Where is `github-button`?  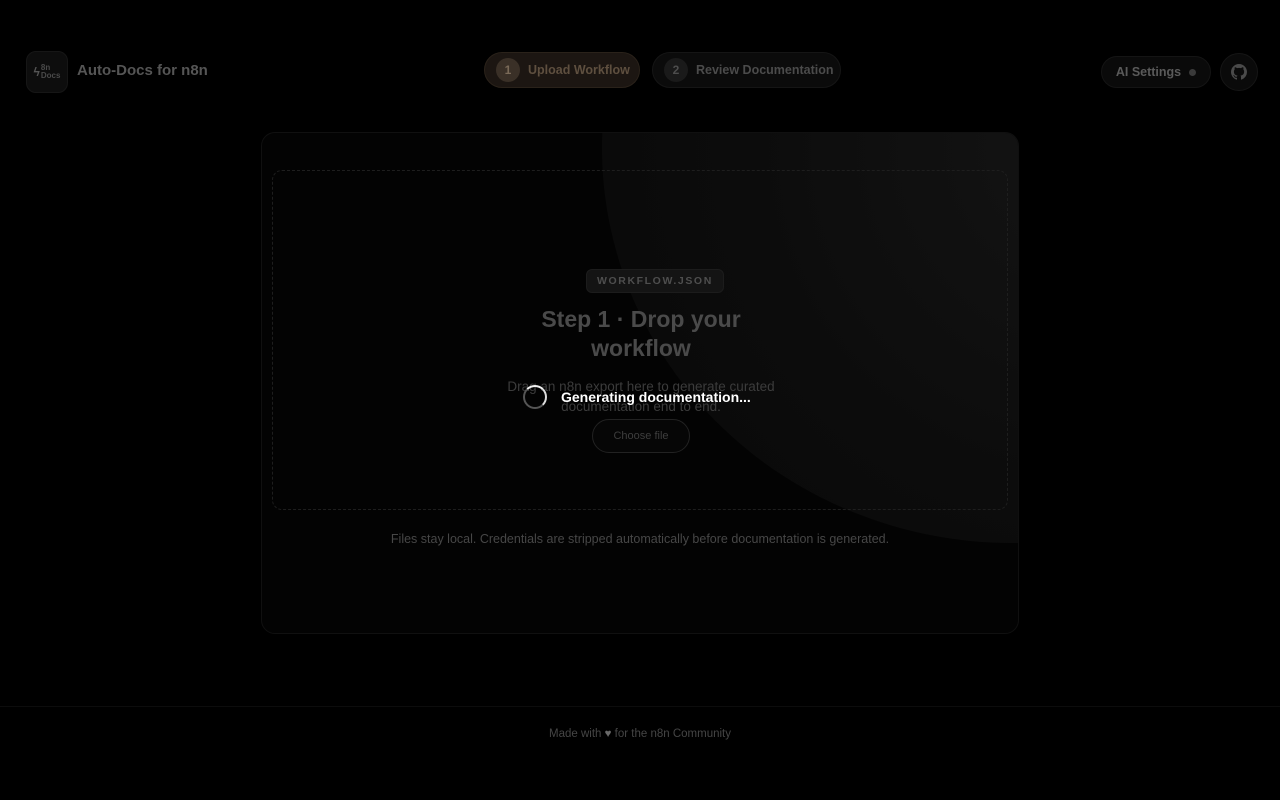 github-button is located at coordinates (1239, 72).